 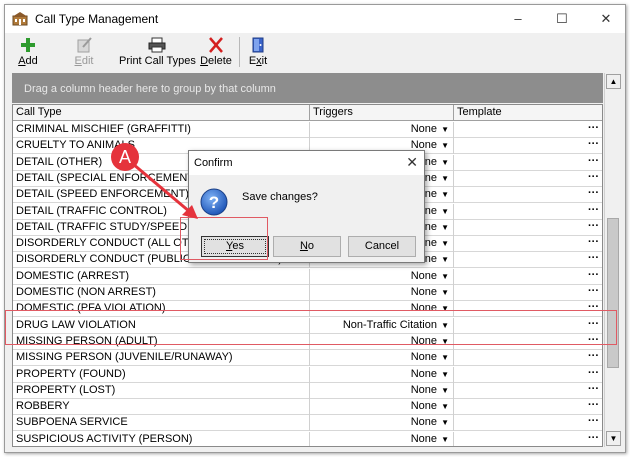 I want to click on call-type-cell: DOMESTIC (ARREST), so click(x=161, y=276).